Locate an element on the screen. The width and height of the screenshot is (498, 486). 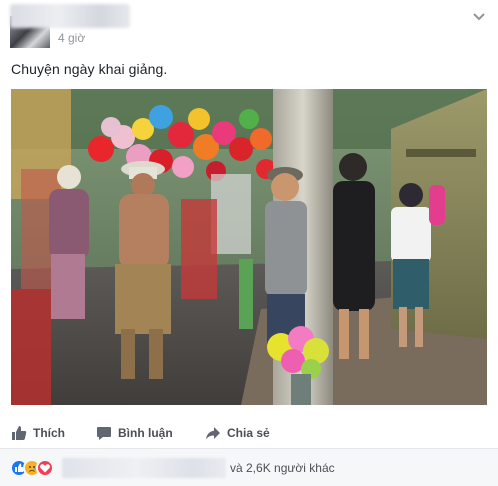
share-arrow-icon is located at coordinates (213, 433).